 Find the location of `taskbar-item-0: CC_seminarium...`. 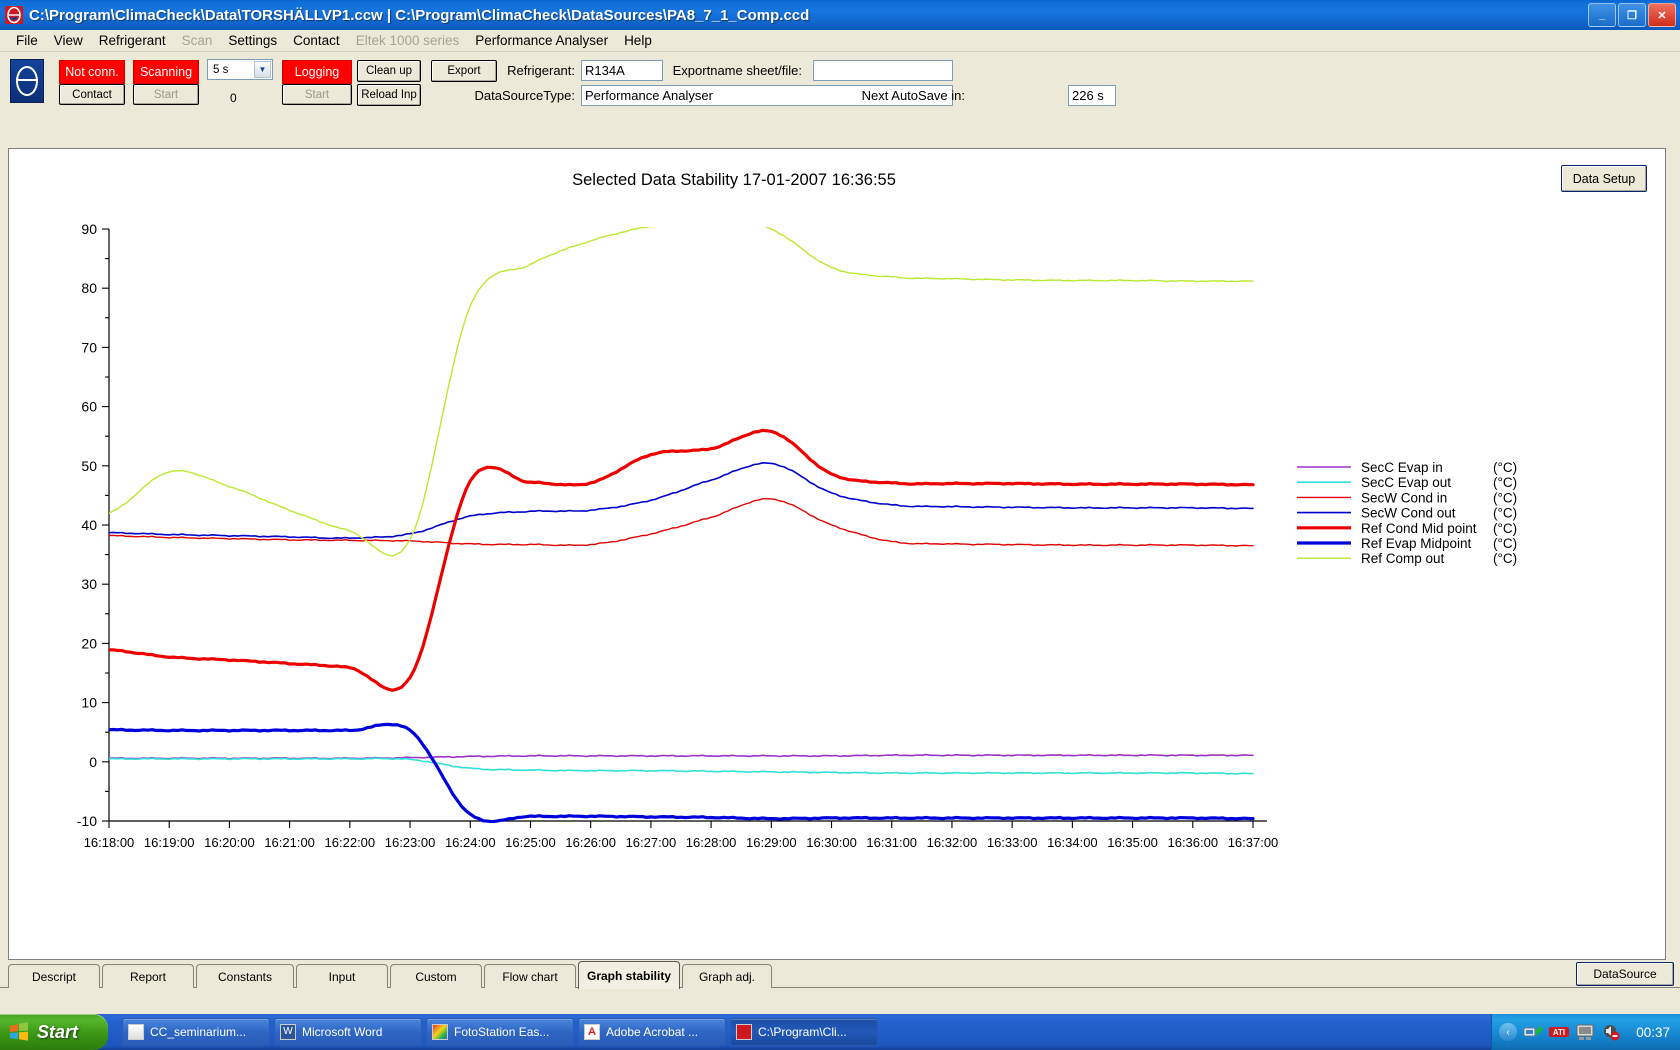

taskbar-item-0: CC_seminarium... is located at coordinates (196, 1032).